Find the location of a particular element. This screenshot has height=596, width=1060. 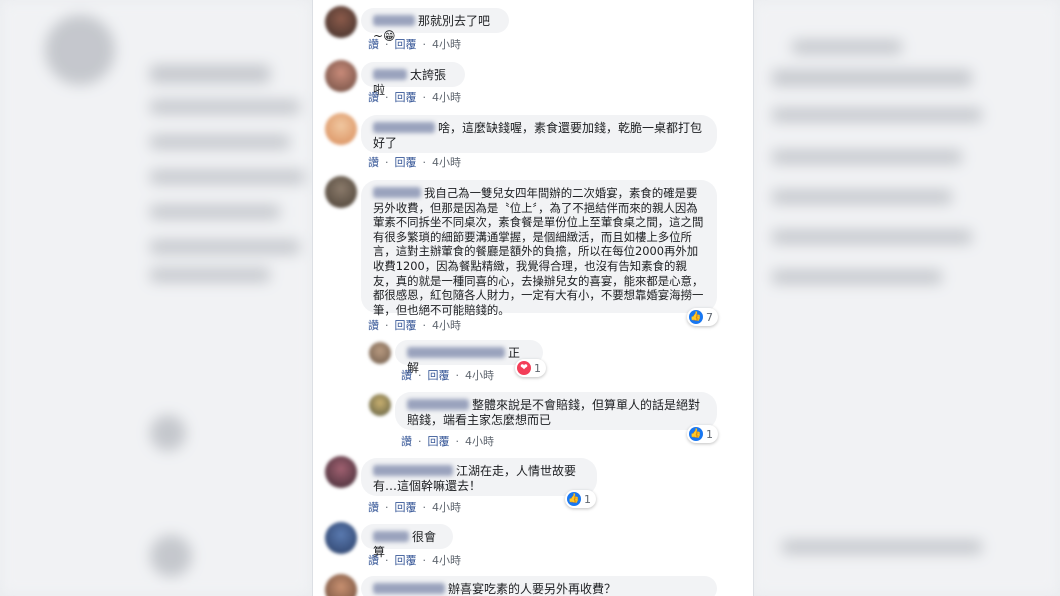

comment-bubble: 太誇張啦 is located at coordinates (413, 79).